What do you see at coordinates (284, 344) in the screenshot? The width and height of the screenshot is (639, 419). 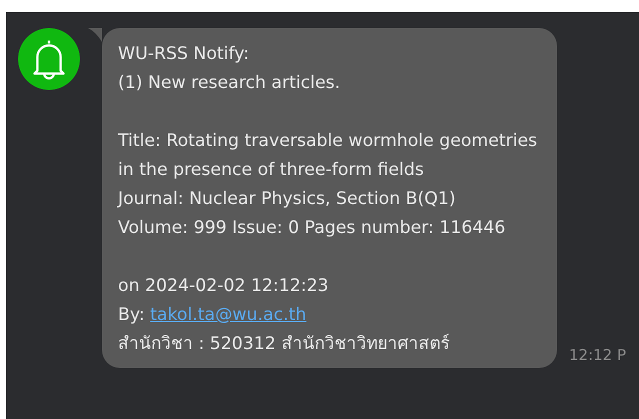 I see `message-line: สำนักวิชา : 520312 สำนักวิชาวิทยาศาสตร์` at bounding box center [284, 344].